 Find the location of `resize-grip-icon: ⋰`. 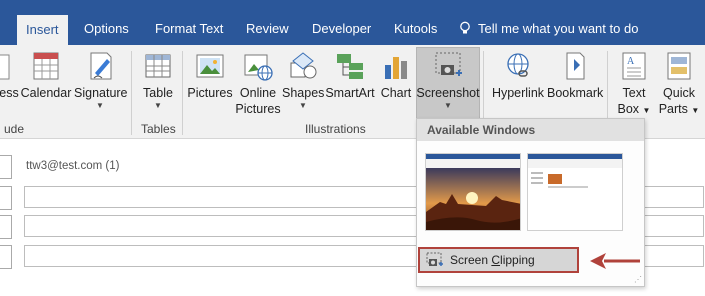

resize-grip-icon: ⋰ is located at coordinates (638, 279).